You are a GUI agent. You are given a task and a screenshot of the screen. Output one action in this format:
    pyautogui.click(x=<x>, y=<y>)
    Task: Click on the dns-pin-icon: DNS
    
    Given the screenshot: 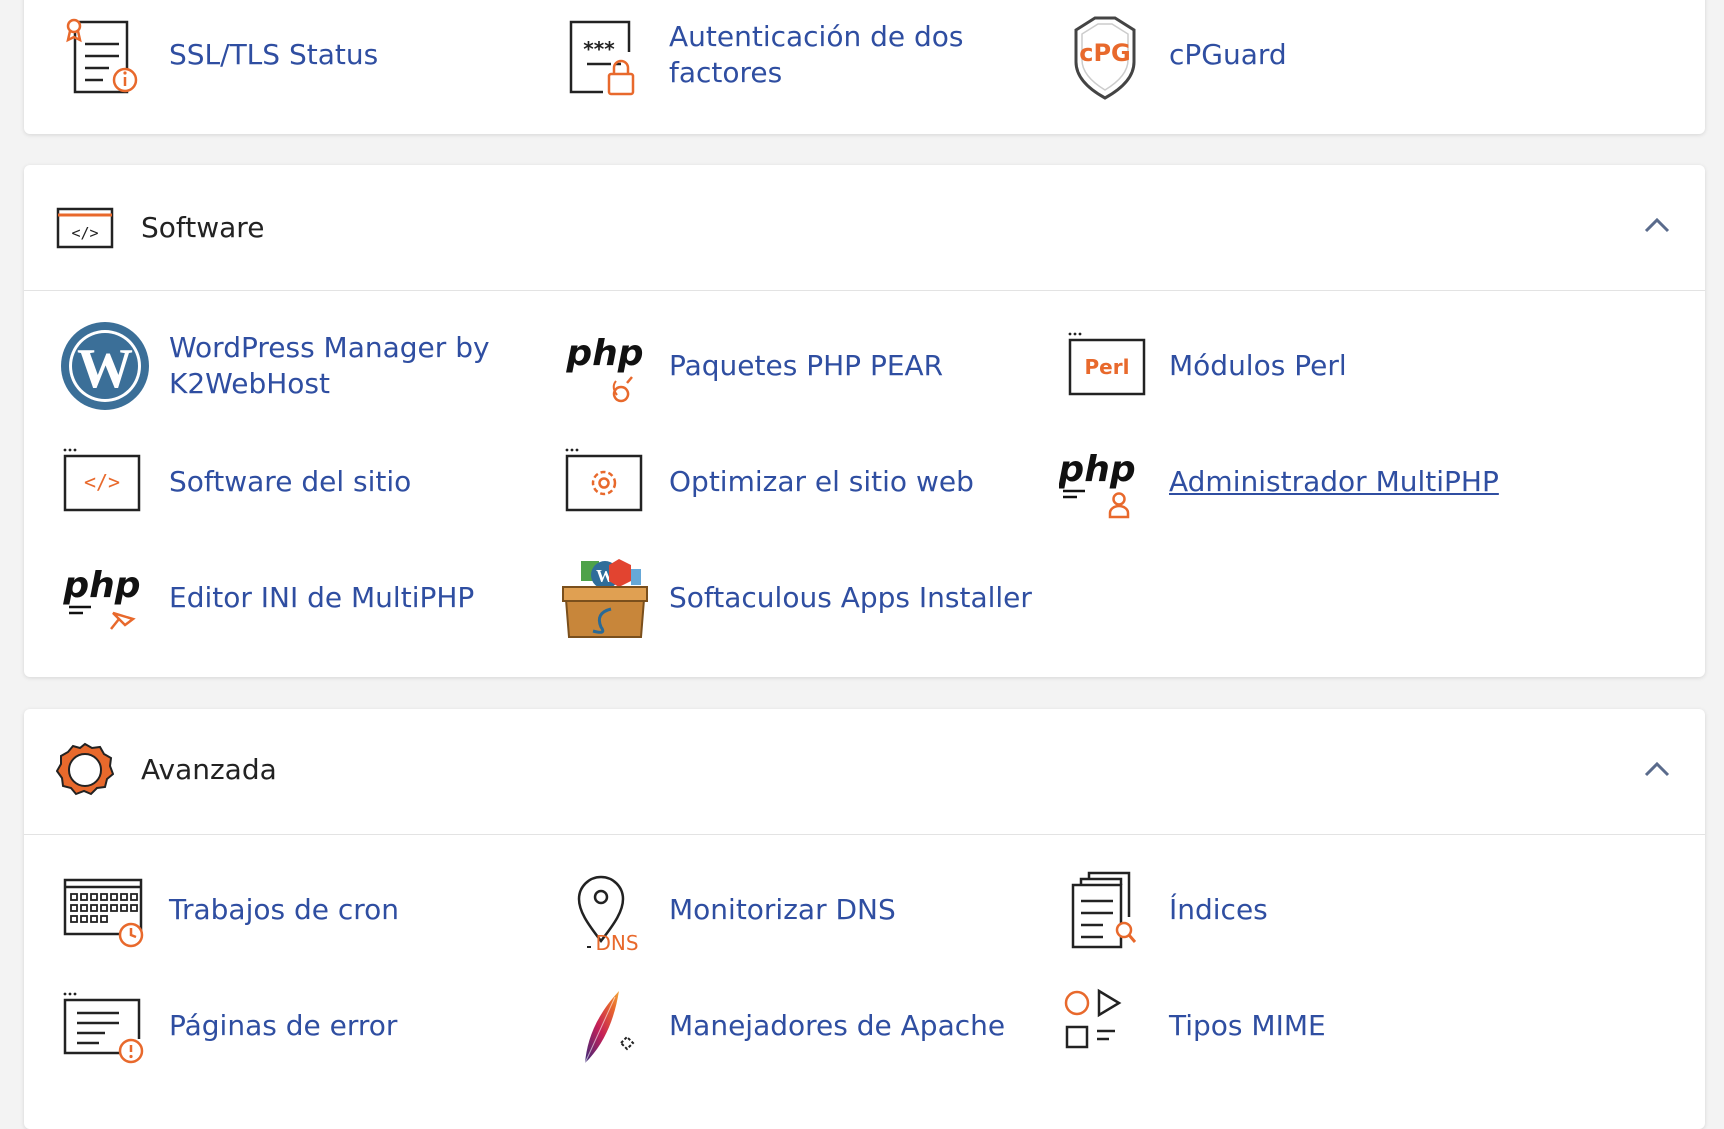 What is the action you would take?
    pyautogui.click(x=608, y=915)
    